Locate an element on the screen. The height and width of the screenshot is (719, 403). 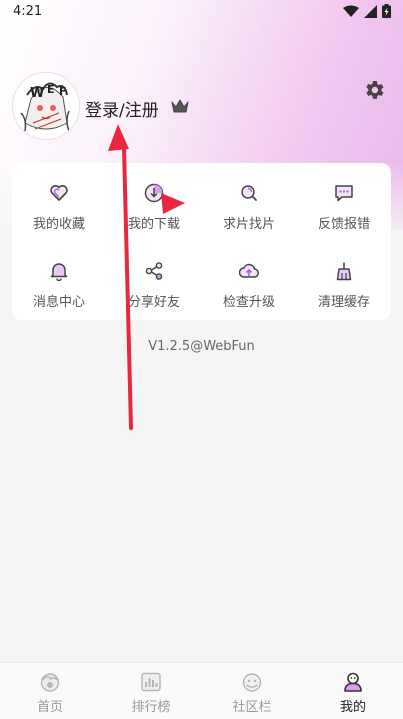
feedback-icon is located at coordinates (344, 193).